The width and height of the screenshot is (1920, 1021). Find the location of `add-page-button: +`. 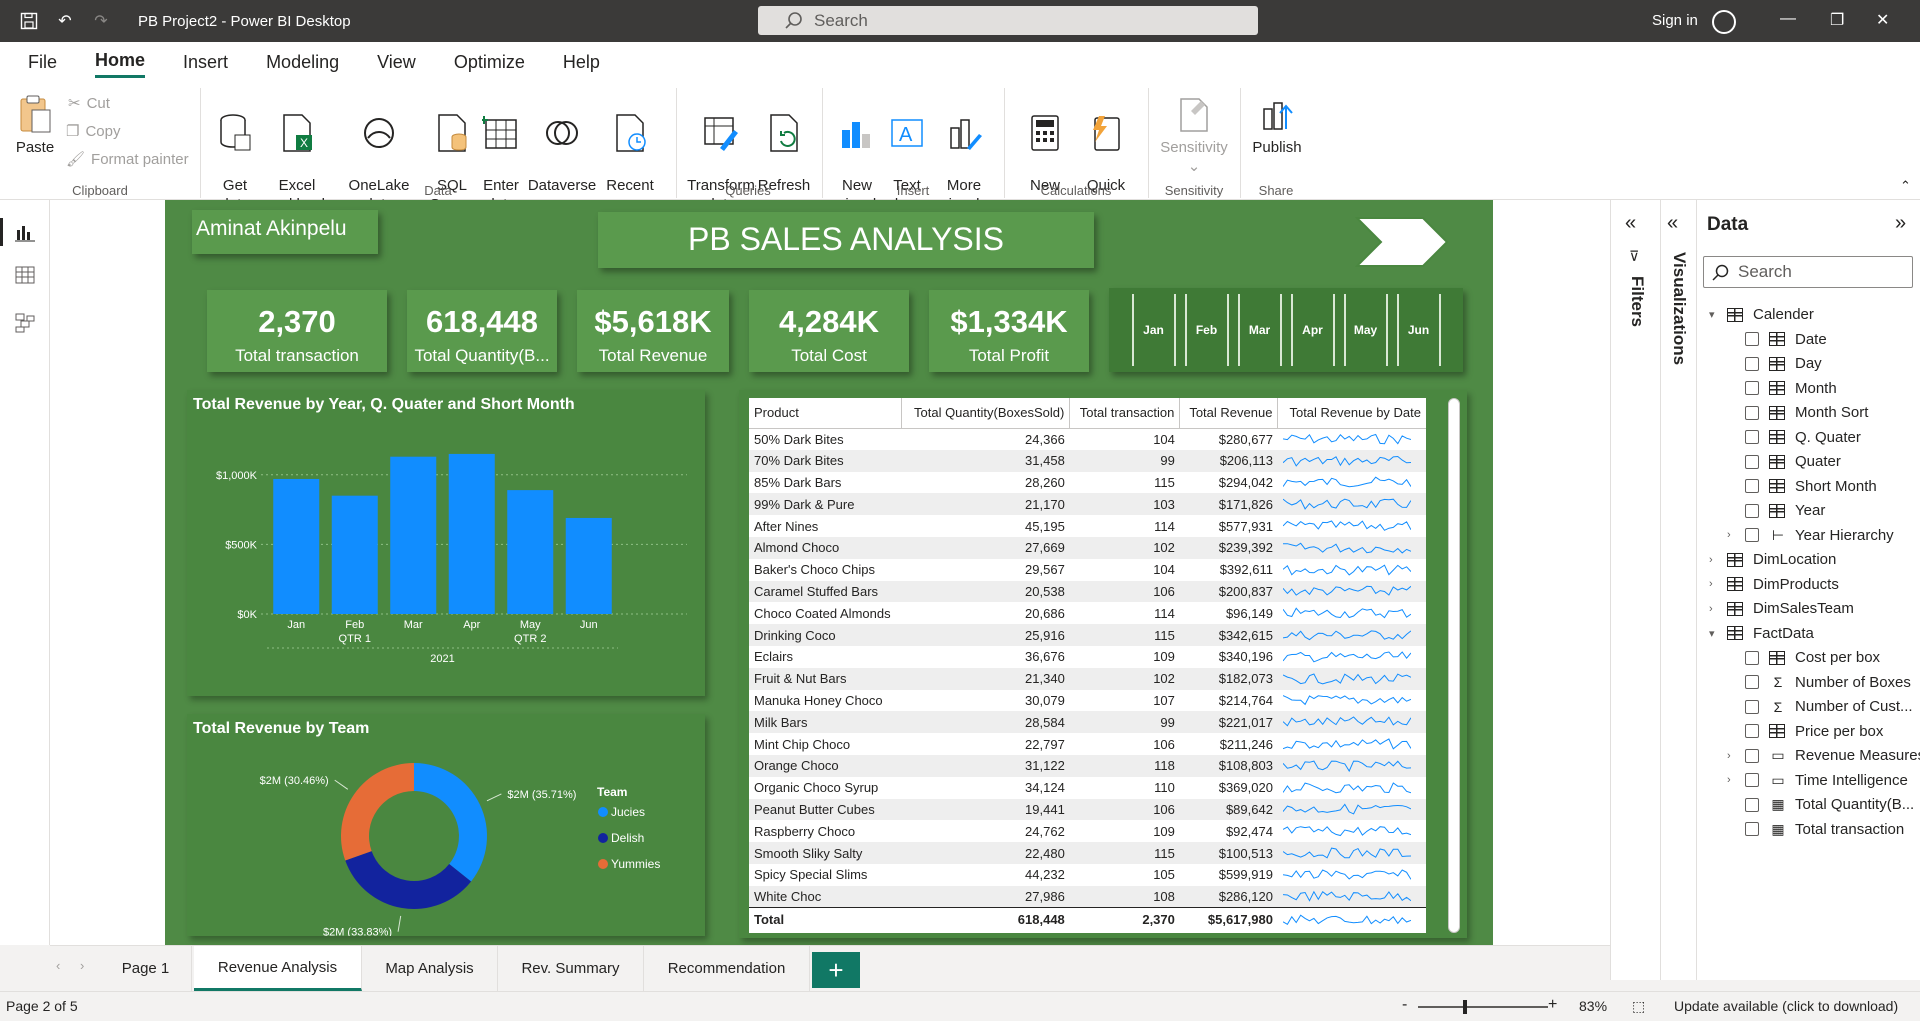

add-page-button: + is located at coordinates (836, 970).